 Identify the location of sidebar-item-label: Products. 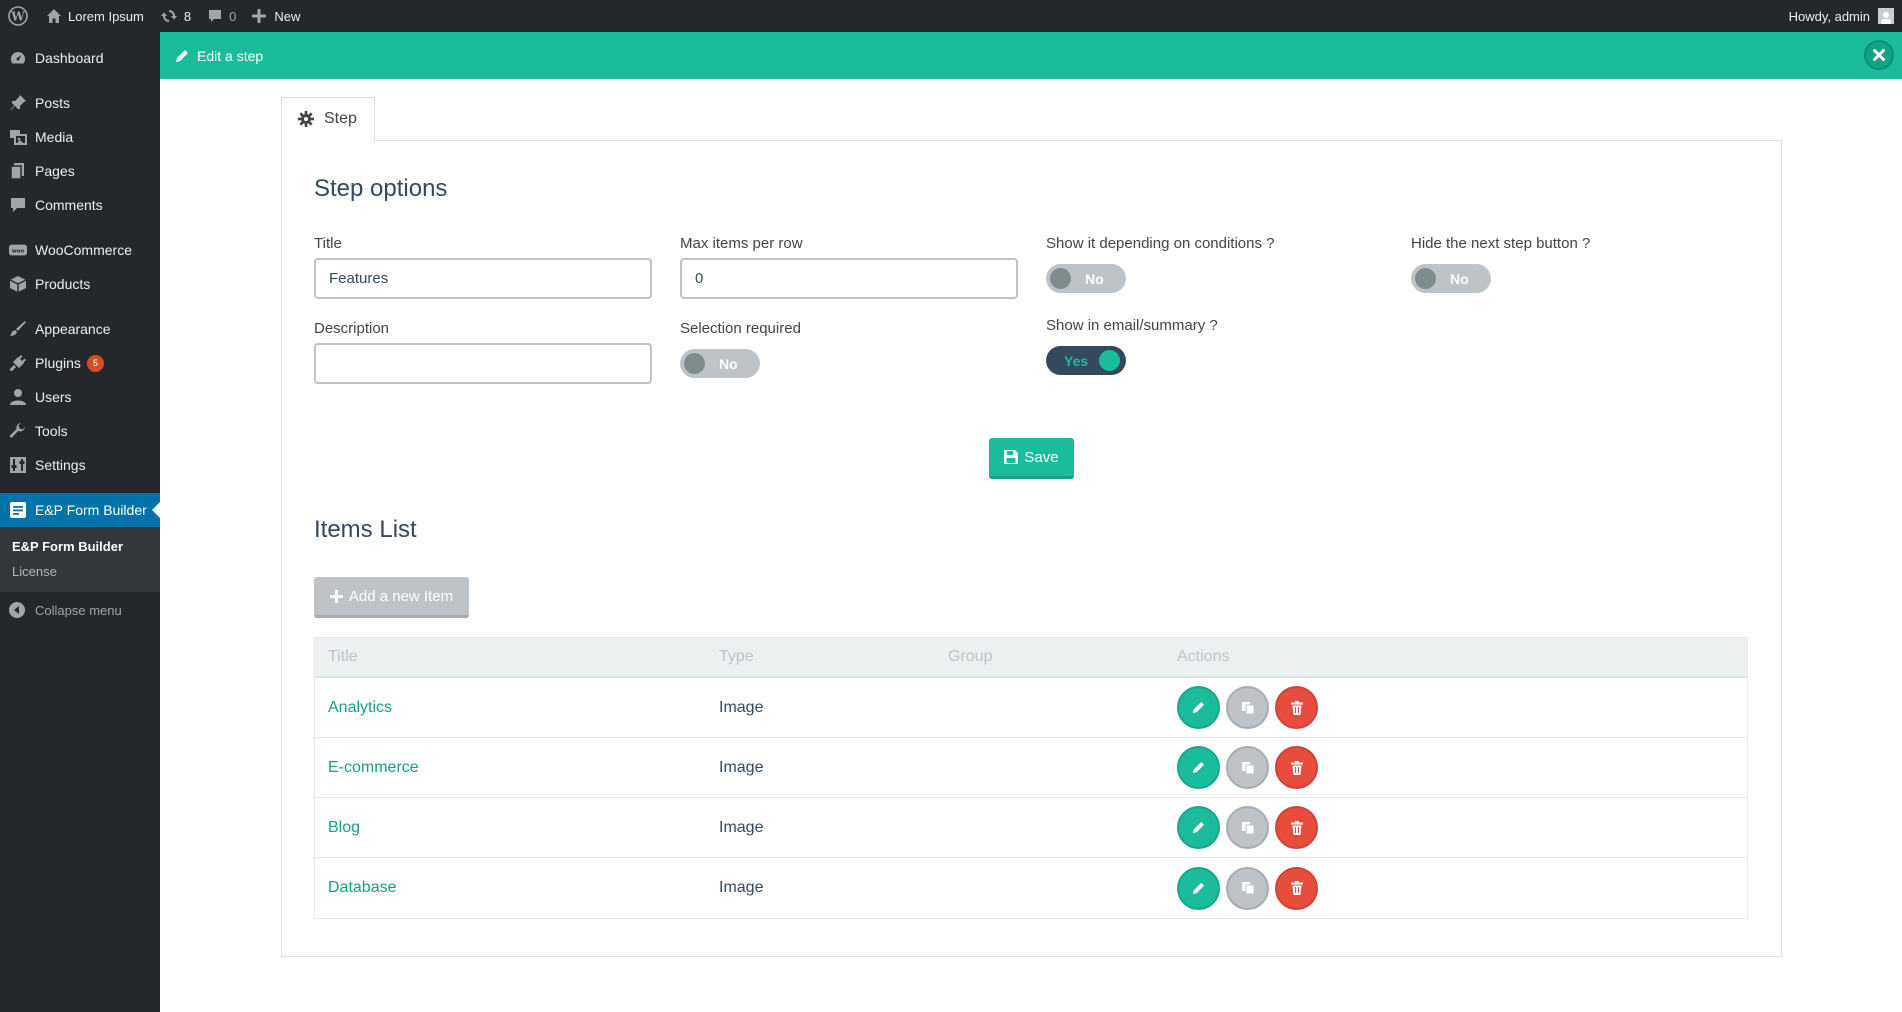
(63, 284).